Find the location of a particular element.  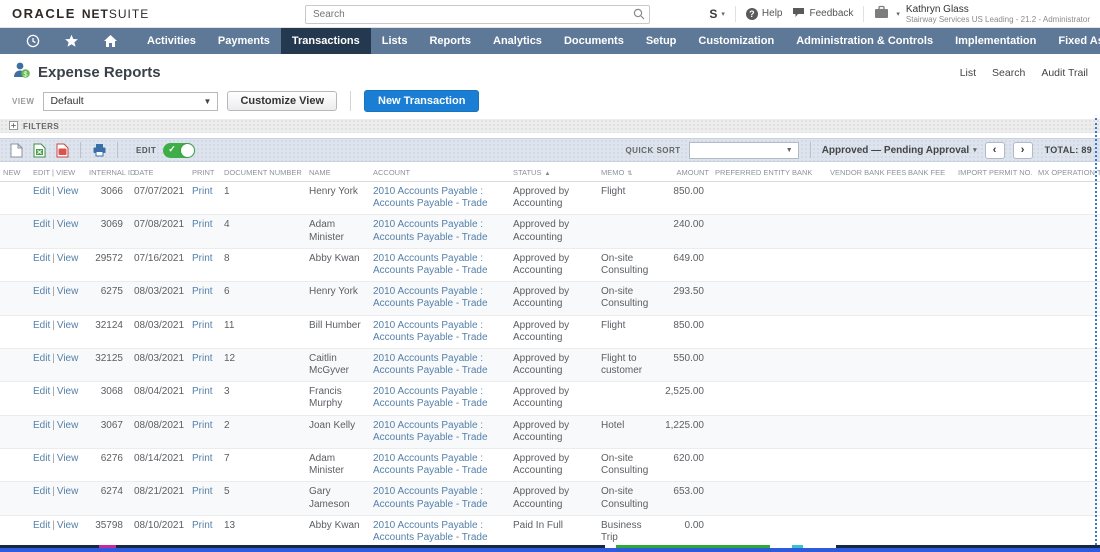

feedback-button: Feedback is located at coordinates (822, 14).